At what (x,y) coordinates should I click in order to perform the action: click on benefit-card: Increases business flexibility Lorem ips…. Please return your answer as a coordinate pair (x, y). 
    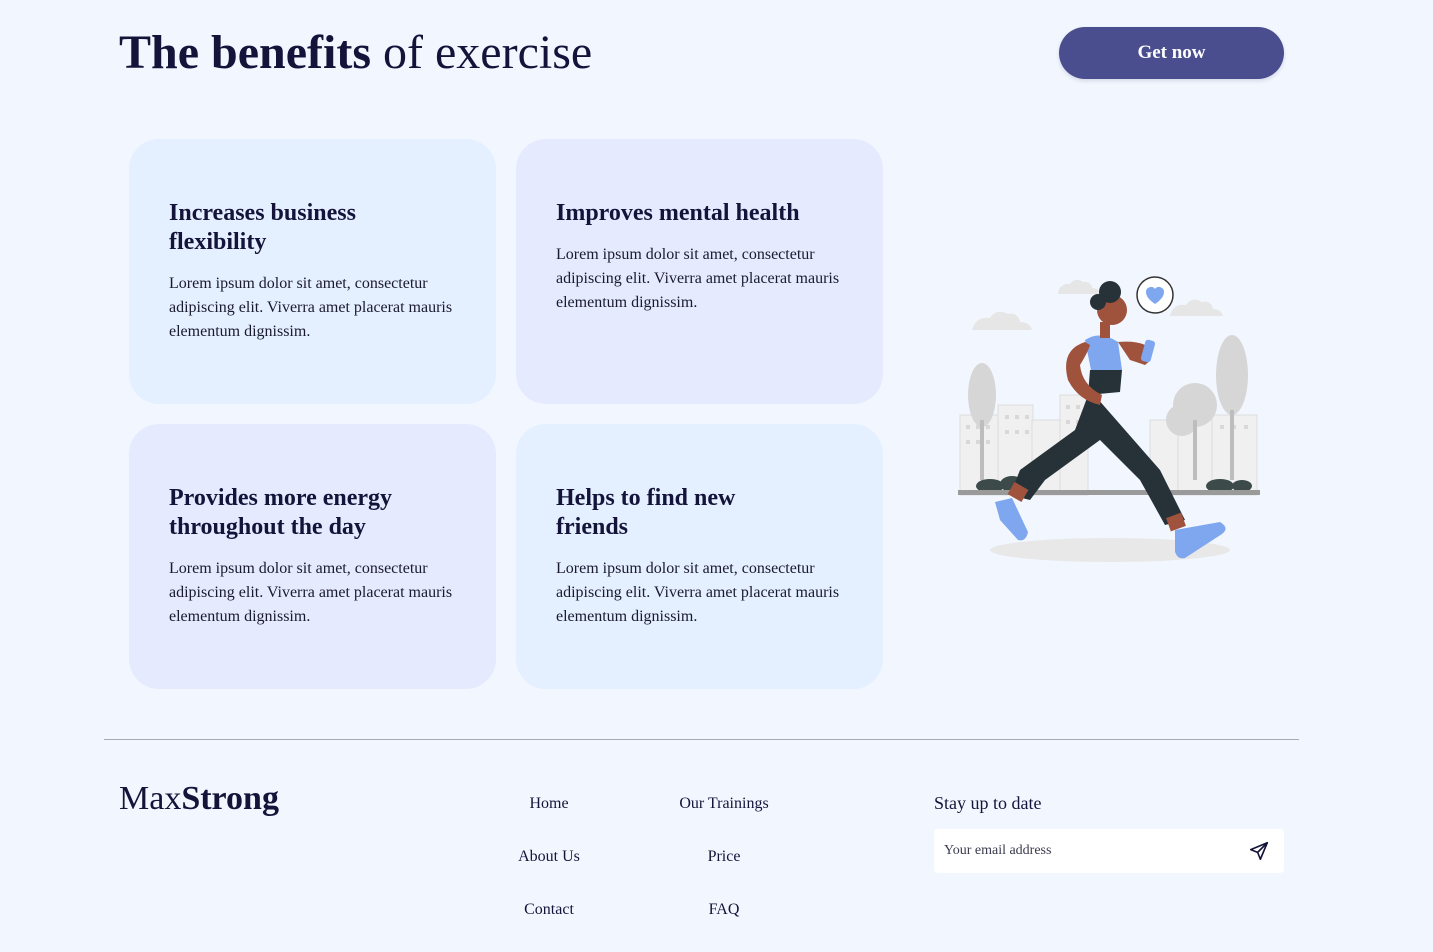
    Looking at the image, I should click on (312, 271).